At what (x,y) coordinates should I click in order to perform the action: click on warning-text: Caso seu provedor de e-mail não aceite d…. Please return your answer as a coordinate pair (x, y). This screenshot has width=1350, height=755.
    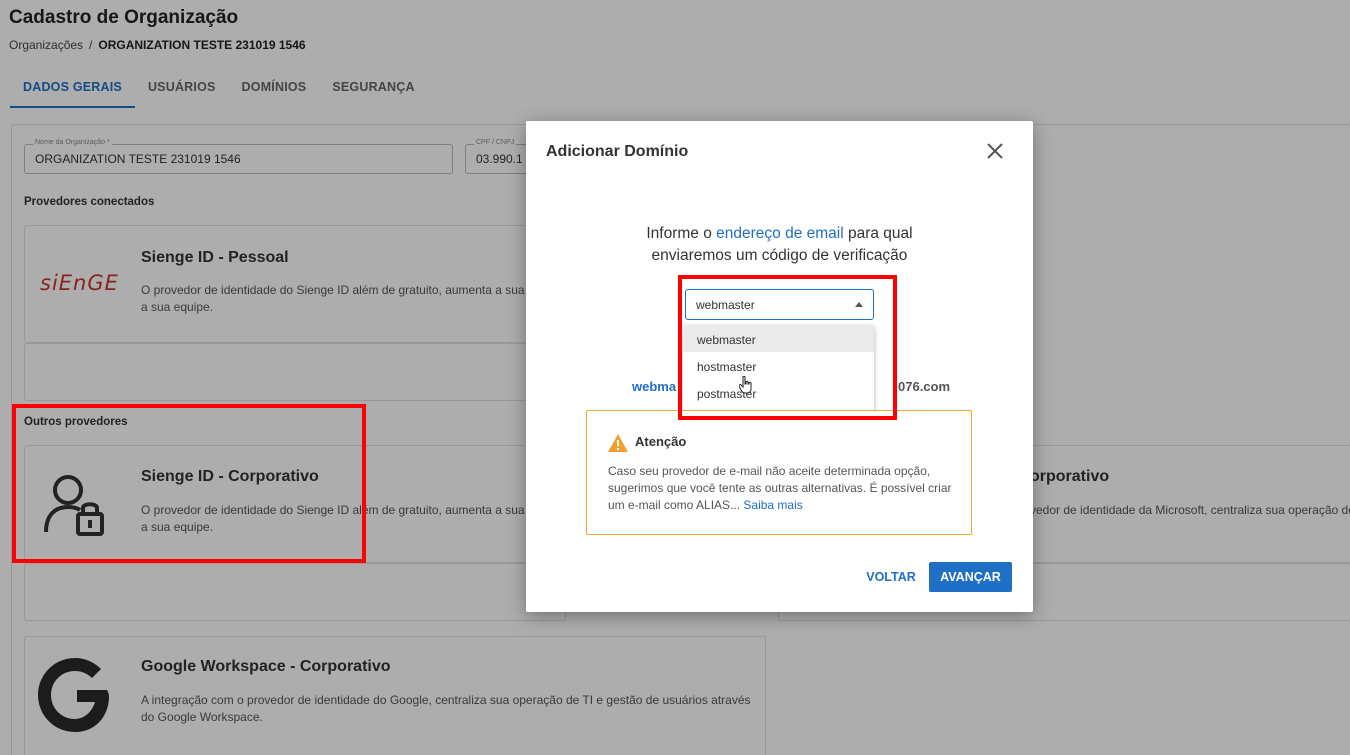
    Looking at the image, I should click on (783, 488).